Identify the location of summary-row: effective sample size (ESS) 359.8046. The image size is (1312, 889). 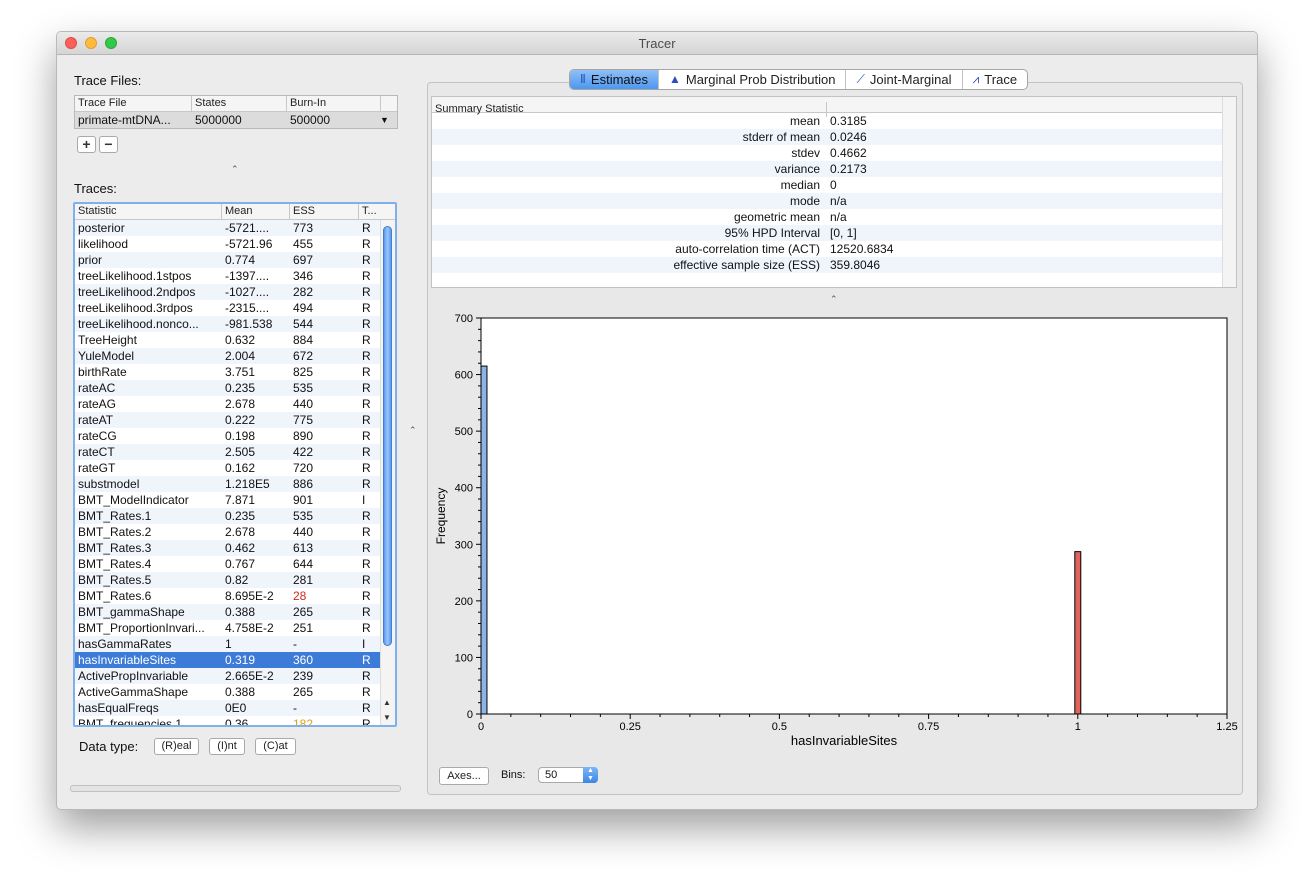
(834, 265).